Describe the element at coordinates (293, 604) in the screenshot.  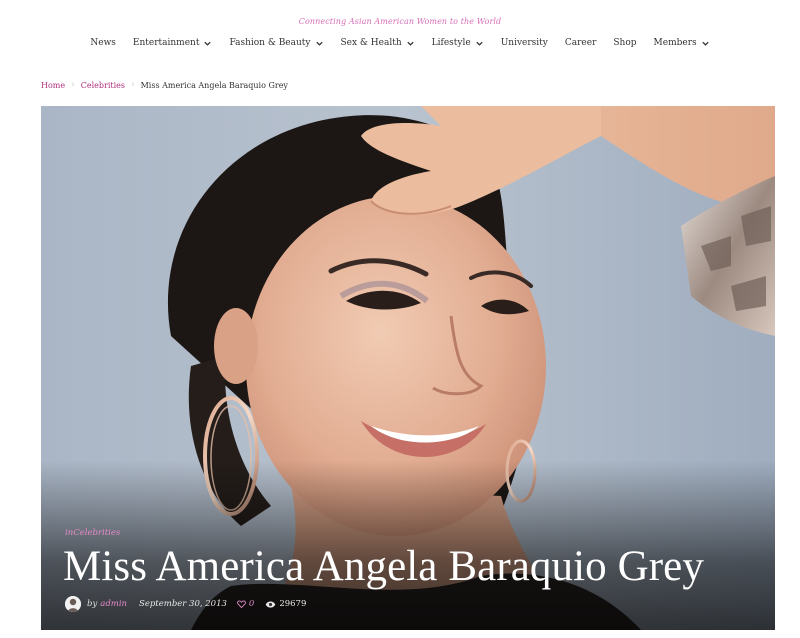
I see `view-count: 29679` at that location.